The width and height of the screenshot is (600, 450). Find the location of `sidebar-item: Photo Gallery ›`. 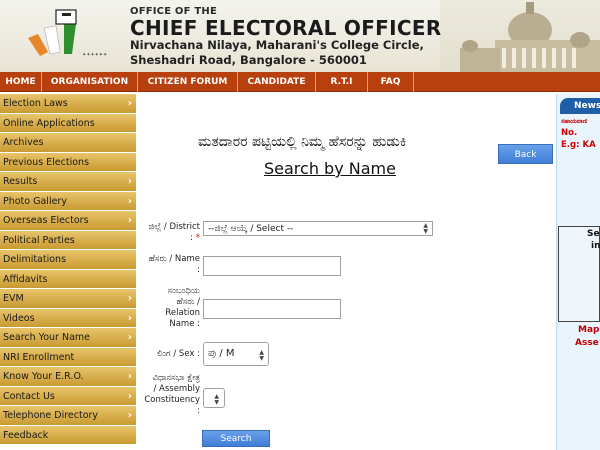

sidebar-item: Photo Gallery › is located at coordinates (68, 201).